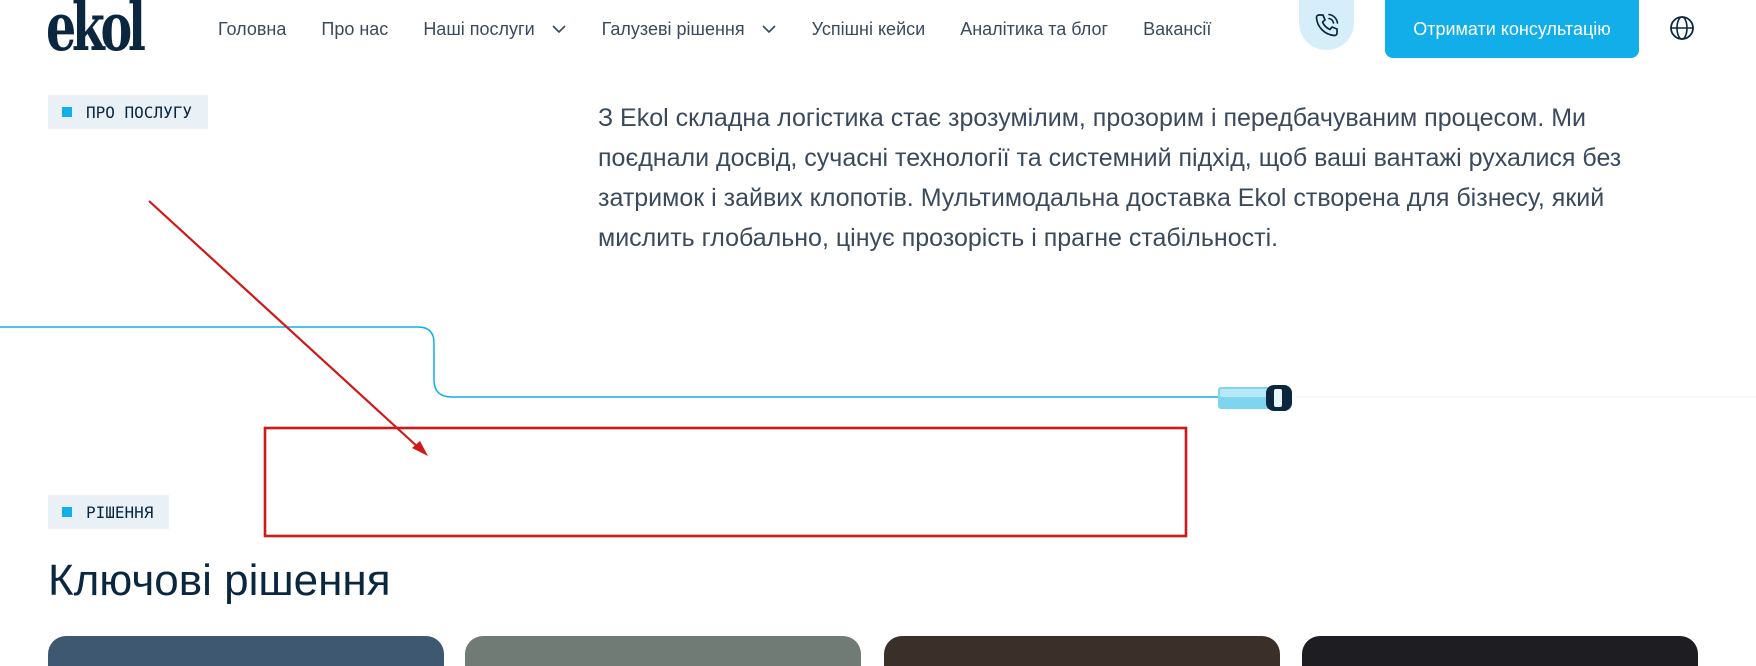 Image resolution: width=1756 pixels, height=666 pixels. What do you see at coordinates (219, 580) in the screenshot?
I see `section-heading: Ключові рішення` at bounding box center [219, 580].